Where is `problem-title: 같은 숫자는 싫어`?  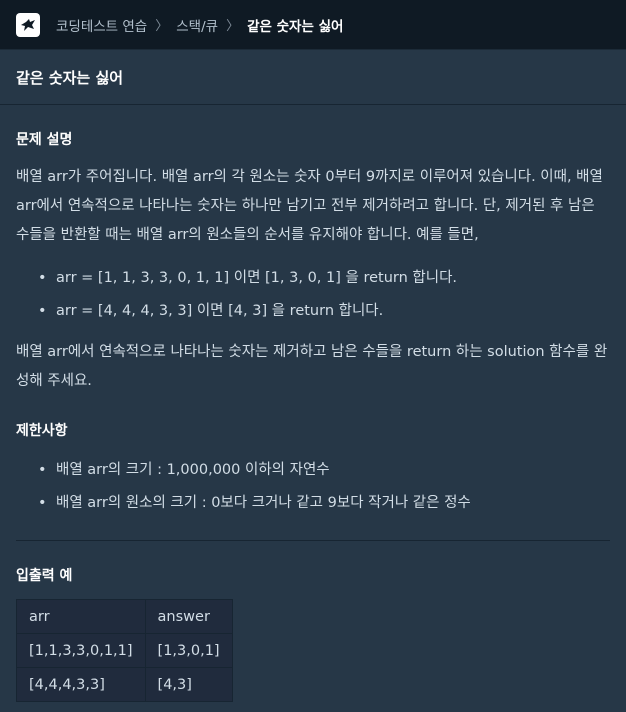 problem-title: 같은 숫자는 싫어 is located at coordinates (313, 77).